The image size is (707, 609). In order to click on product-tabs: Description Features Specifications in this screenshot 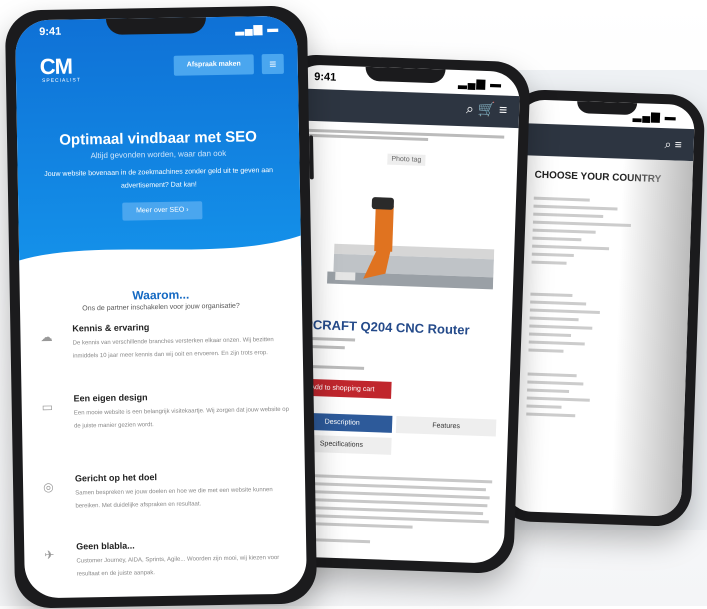, I will do `click(395, 433)`.